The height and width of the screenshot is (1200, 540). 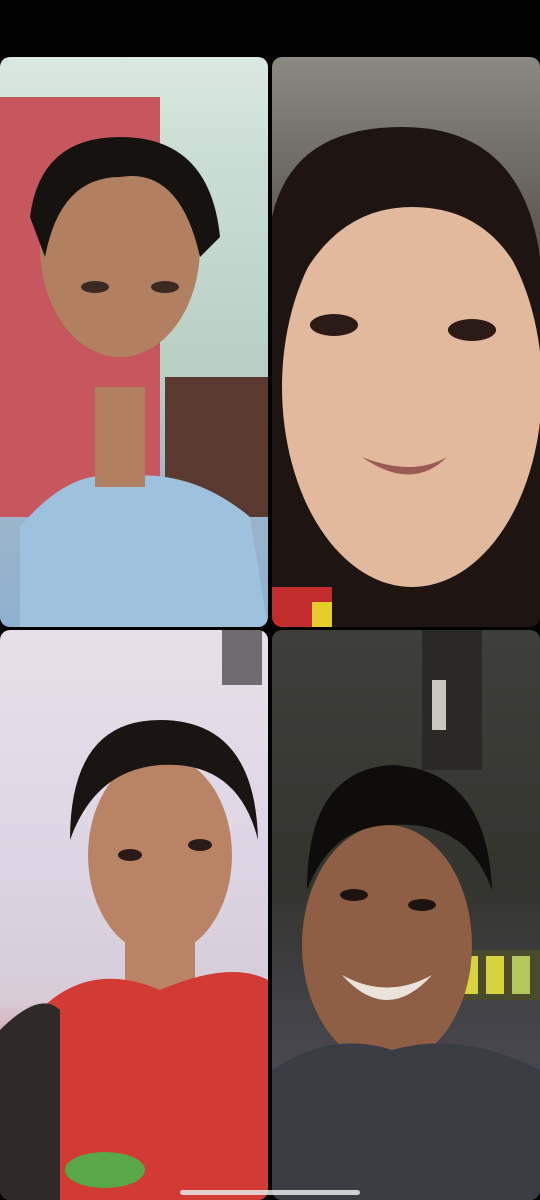 I want to click on status-bar, so click(x=270, y=28).